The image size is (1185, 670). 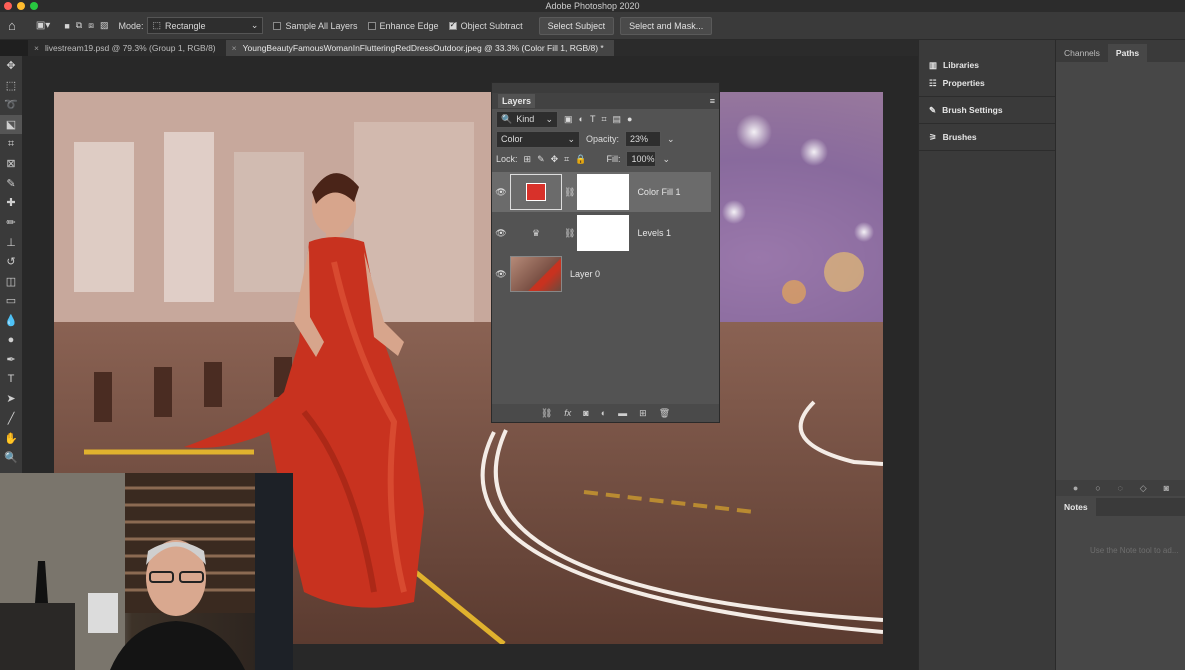 What do you see at coordinates (11, 105) in the screenshot?
I see `lasso-tool-icon: ➰` at bounding box center [11, 105].